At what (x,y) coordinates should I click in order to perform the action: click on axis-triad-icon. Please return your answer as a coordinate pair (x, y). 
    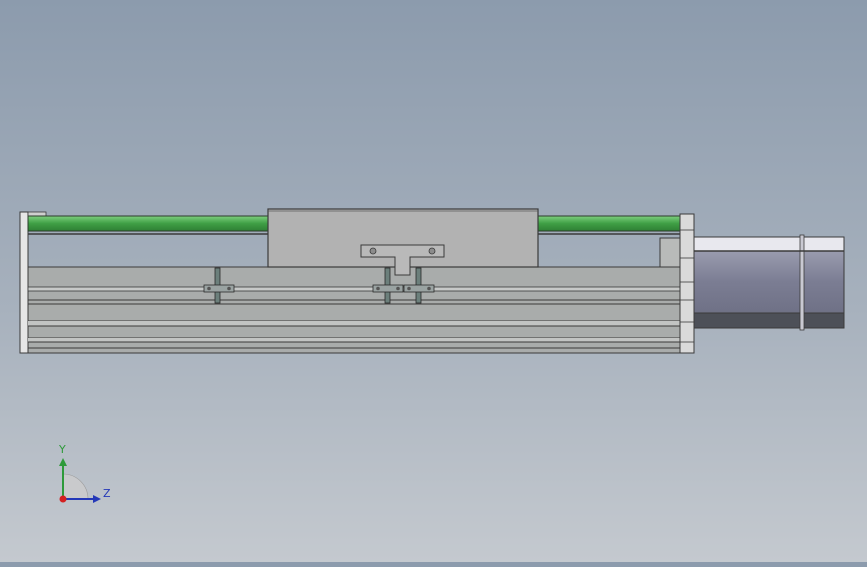
    Looking at the image, I should click on (80, 480).